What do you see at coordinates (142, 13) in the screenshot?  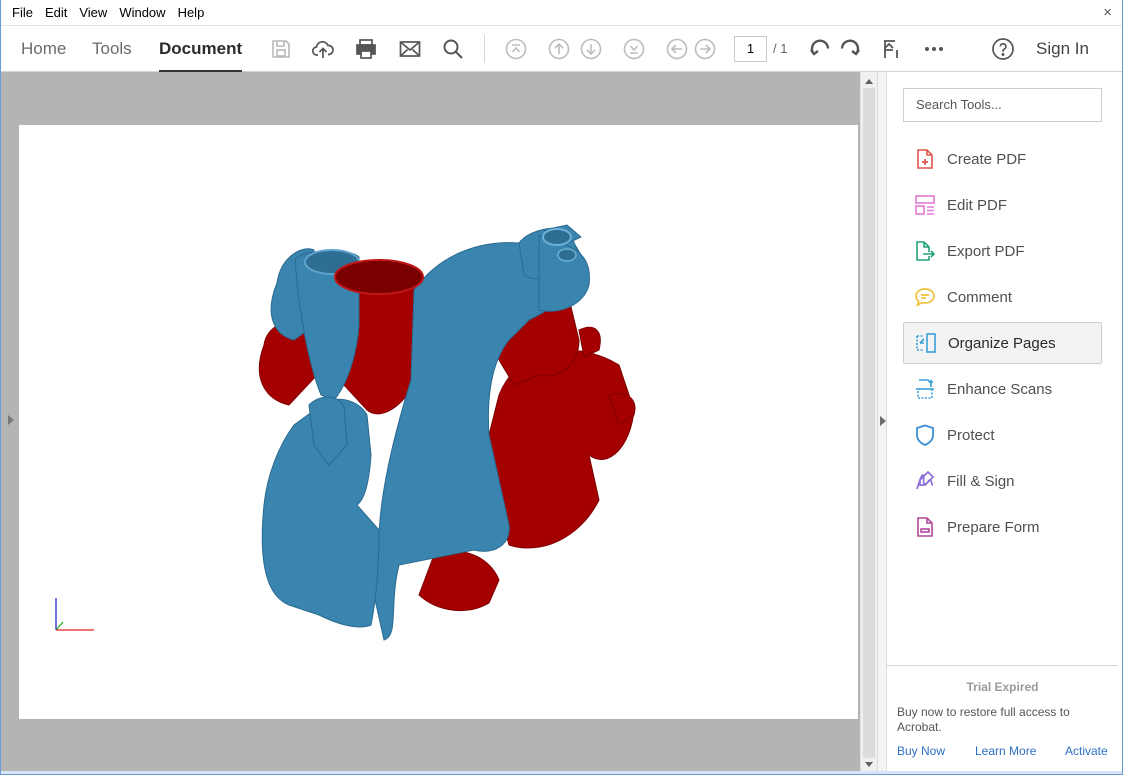 I see `menu-window: Window` at bounding box center [142, 13].